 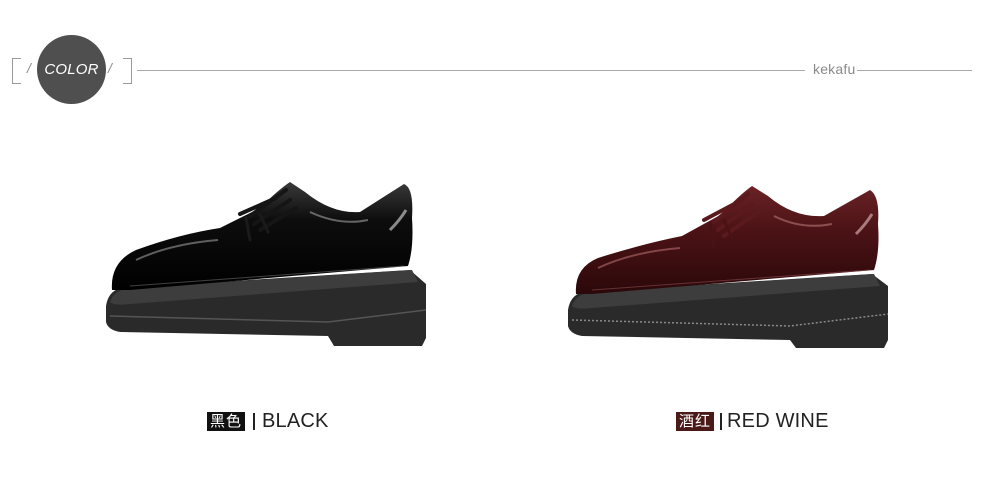 I want to click on red-wine-en-label: RED WINE, so click(x=778, y=420).